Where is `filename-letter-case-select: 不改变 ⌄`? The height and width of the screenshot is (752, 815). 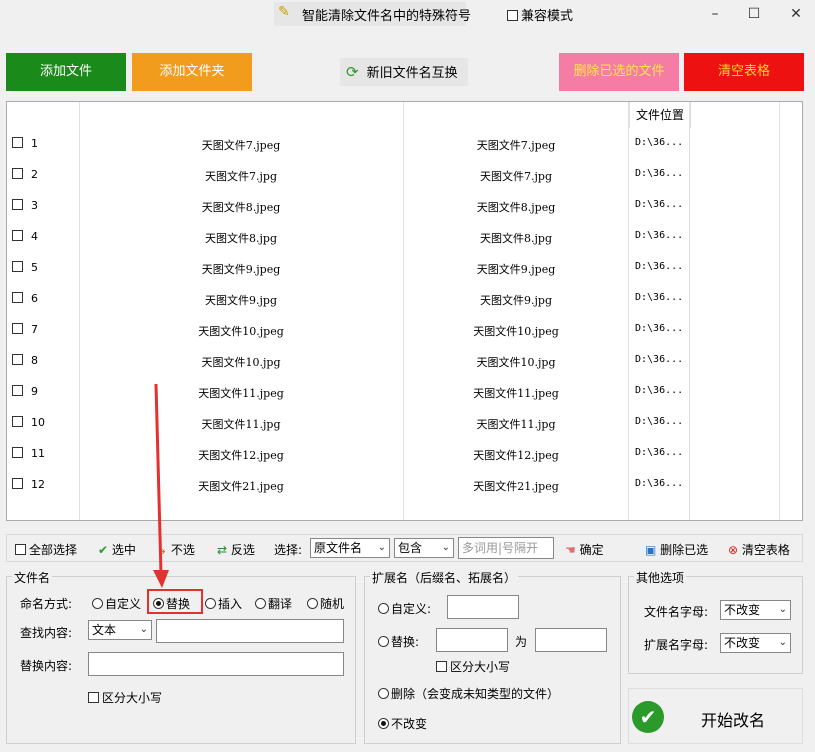
filename-letter-case-select: 不改变 ⌄ is located at coordinates (755, 610).